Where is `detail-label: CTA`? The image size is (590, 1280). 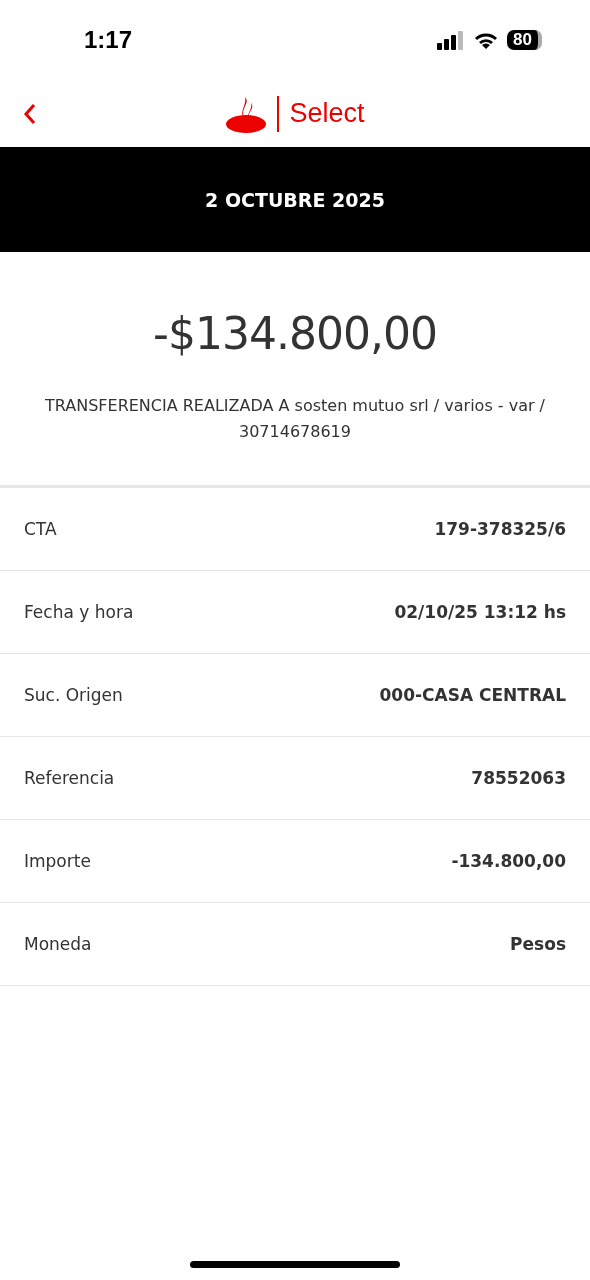
detail-label: CTA is located at coordinates (40, 529).